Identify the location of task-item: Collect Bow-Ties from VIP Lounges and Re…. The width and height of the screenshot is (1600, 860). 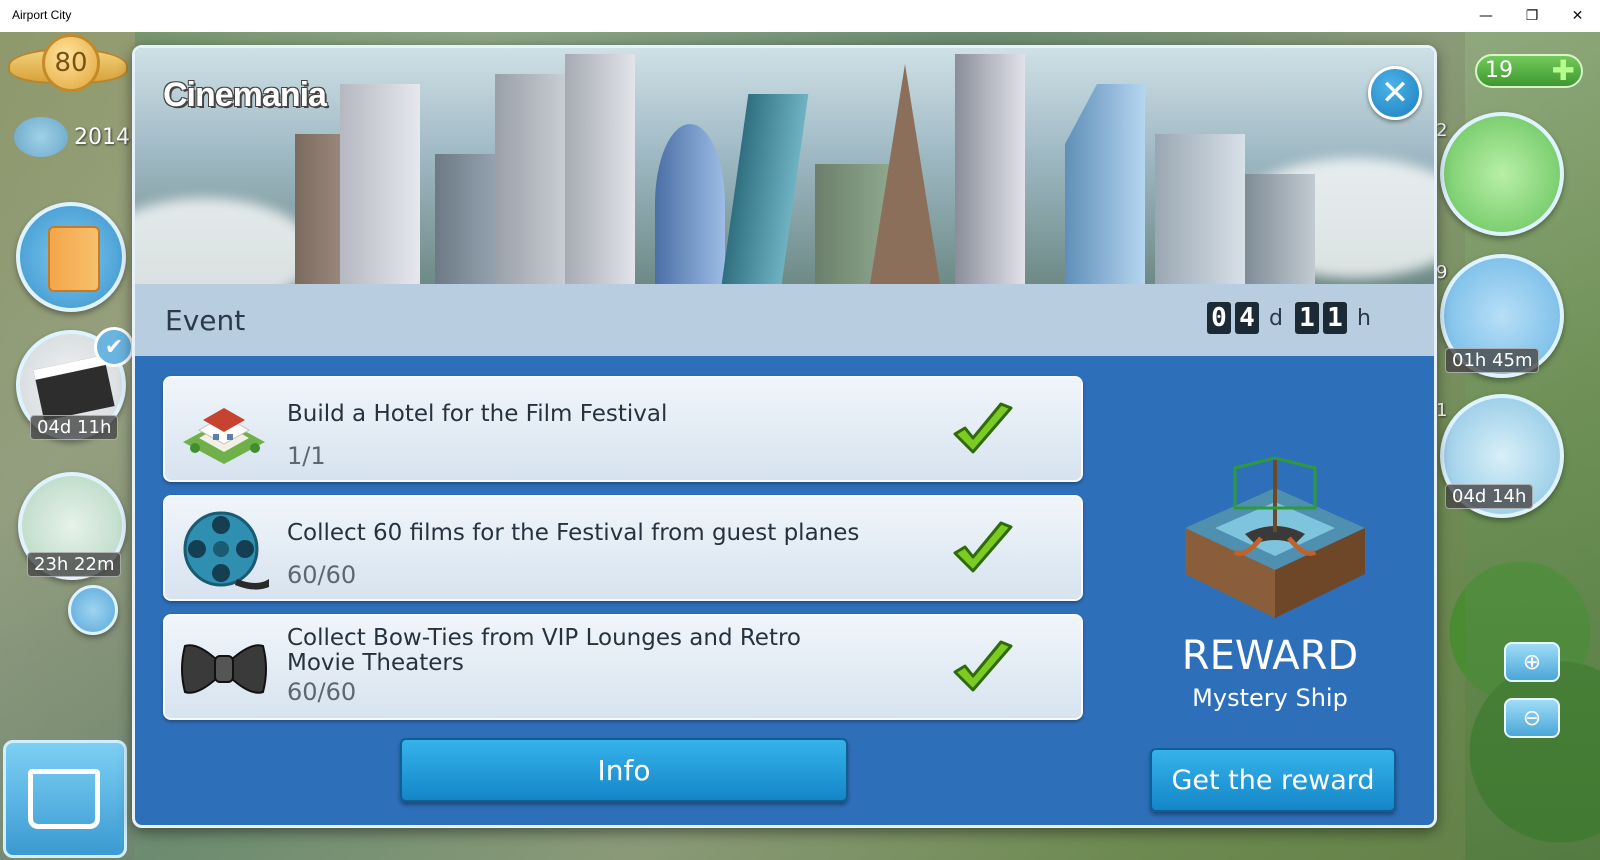
(623, 667).